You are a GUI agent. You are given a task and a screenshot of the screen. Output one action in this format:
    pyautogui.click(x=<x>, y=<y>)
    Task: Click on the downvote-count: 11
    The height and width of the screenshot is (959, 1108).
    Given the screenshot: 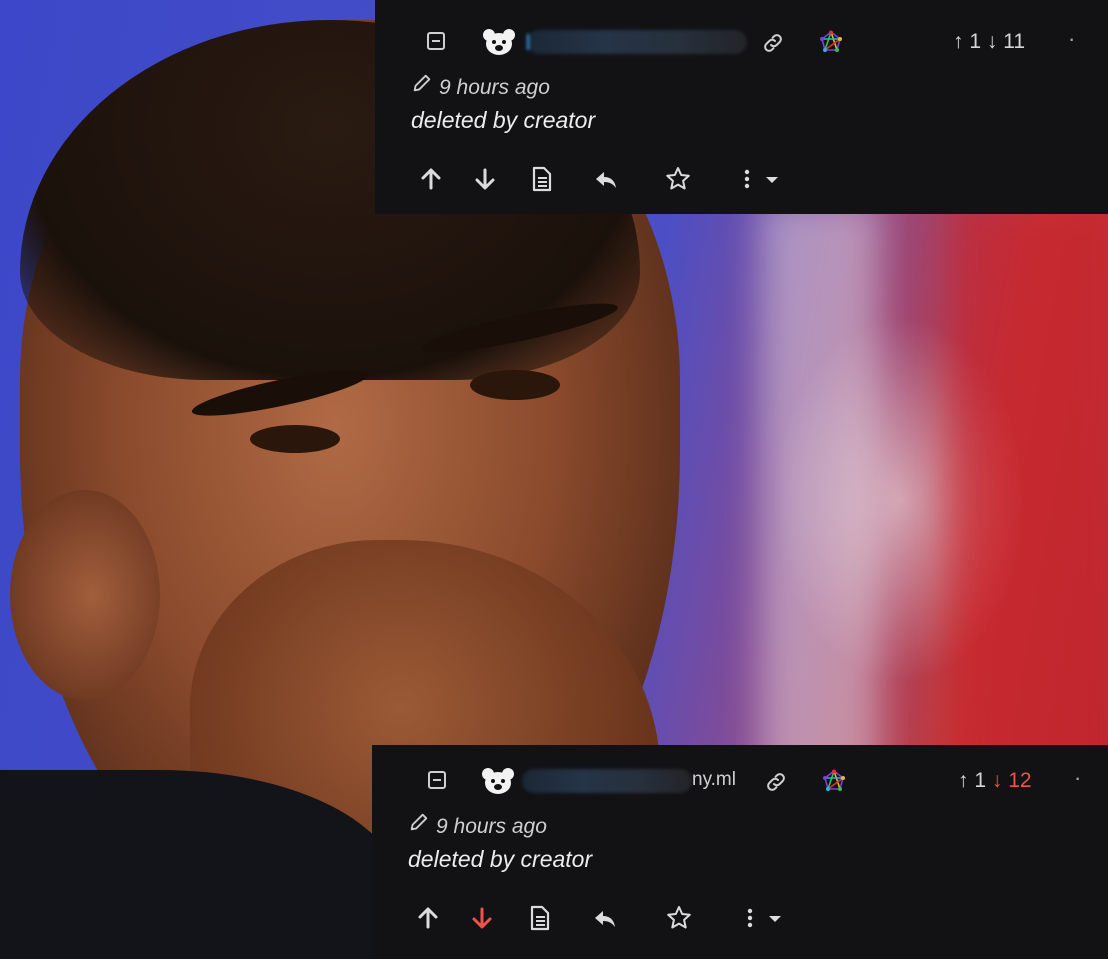 What is the action you would take?
    pyautogui.click(x=1014, y=41)
    